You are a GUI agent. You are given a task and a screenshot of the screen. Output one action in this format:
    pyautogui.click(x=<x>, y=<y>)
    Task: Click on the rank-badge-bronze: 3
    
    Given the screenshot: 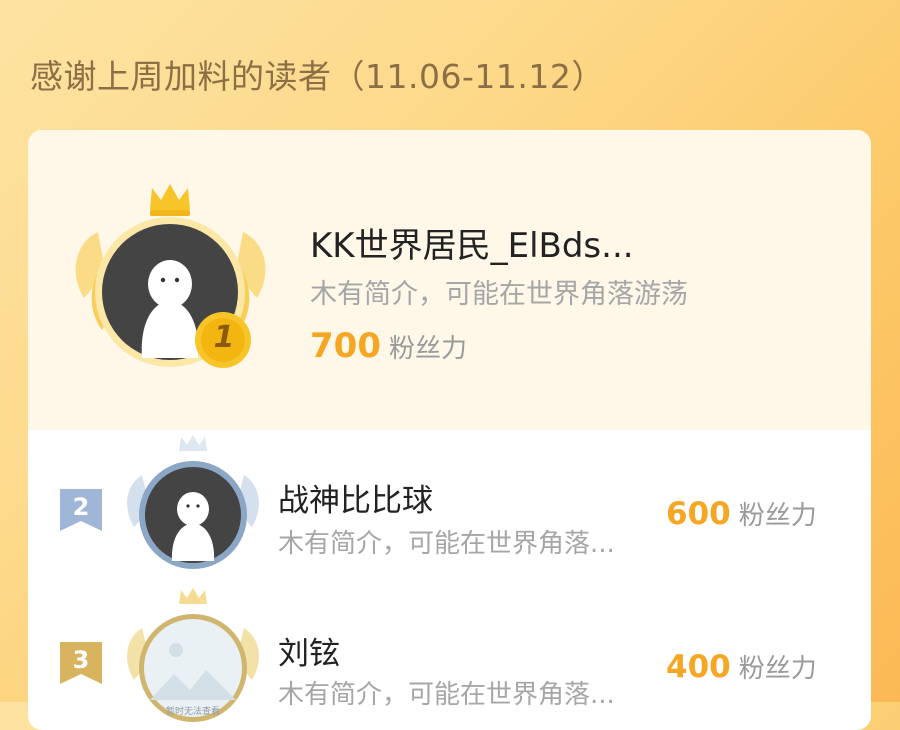 What is the action you would take?
    pyautogui.click(x=81, y=663)
    